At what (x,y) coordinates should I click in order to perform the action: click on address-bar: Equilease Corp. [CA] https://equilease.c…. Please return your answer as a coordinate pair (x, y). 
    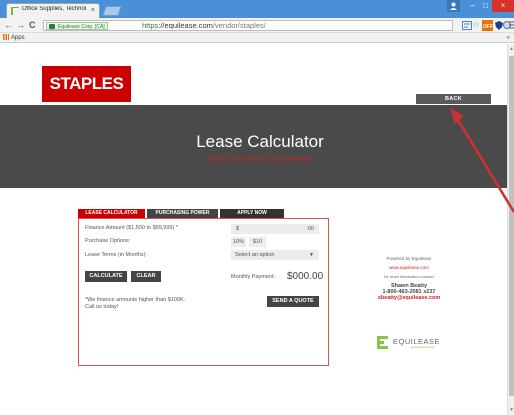
    Looking at the image, I should click on (248, 25).